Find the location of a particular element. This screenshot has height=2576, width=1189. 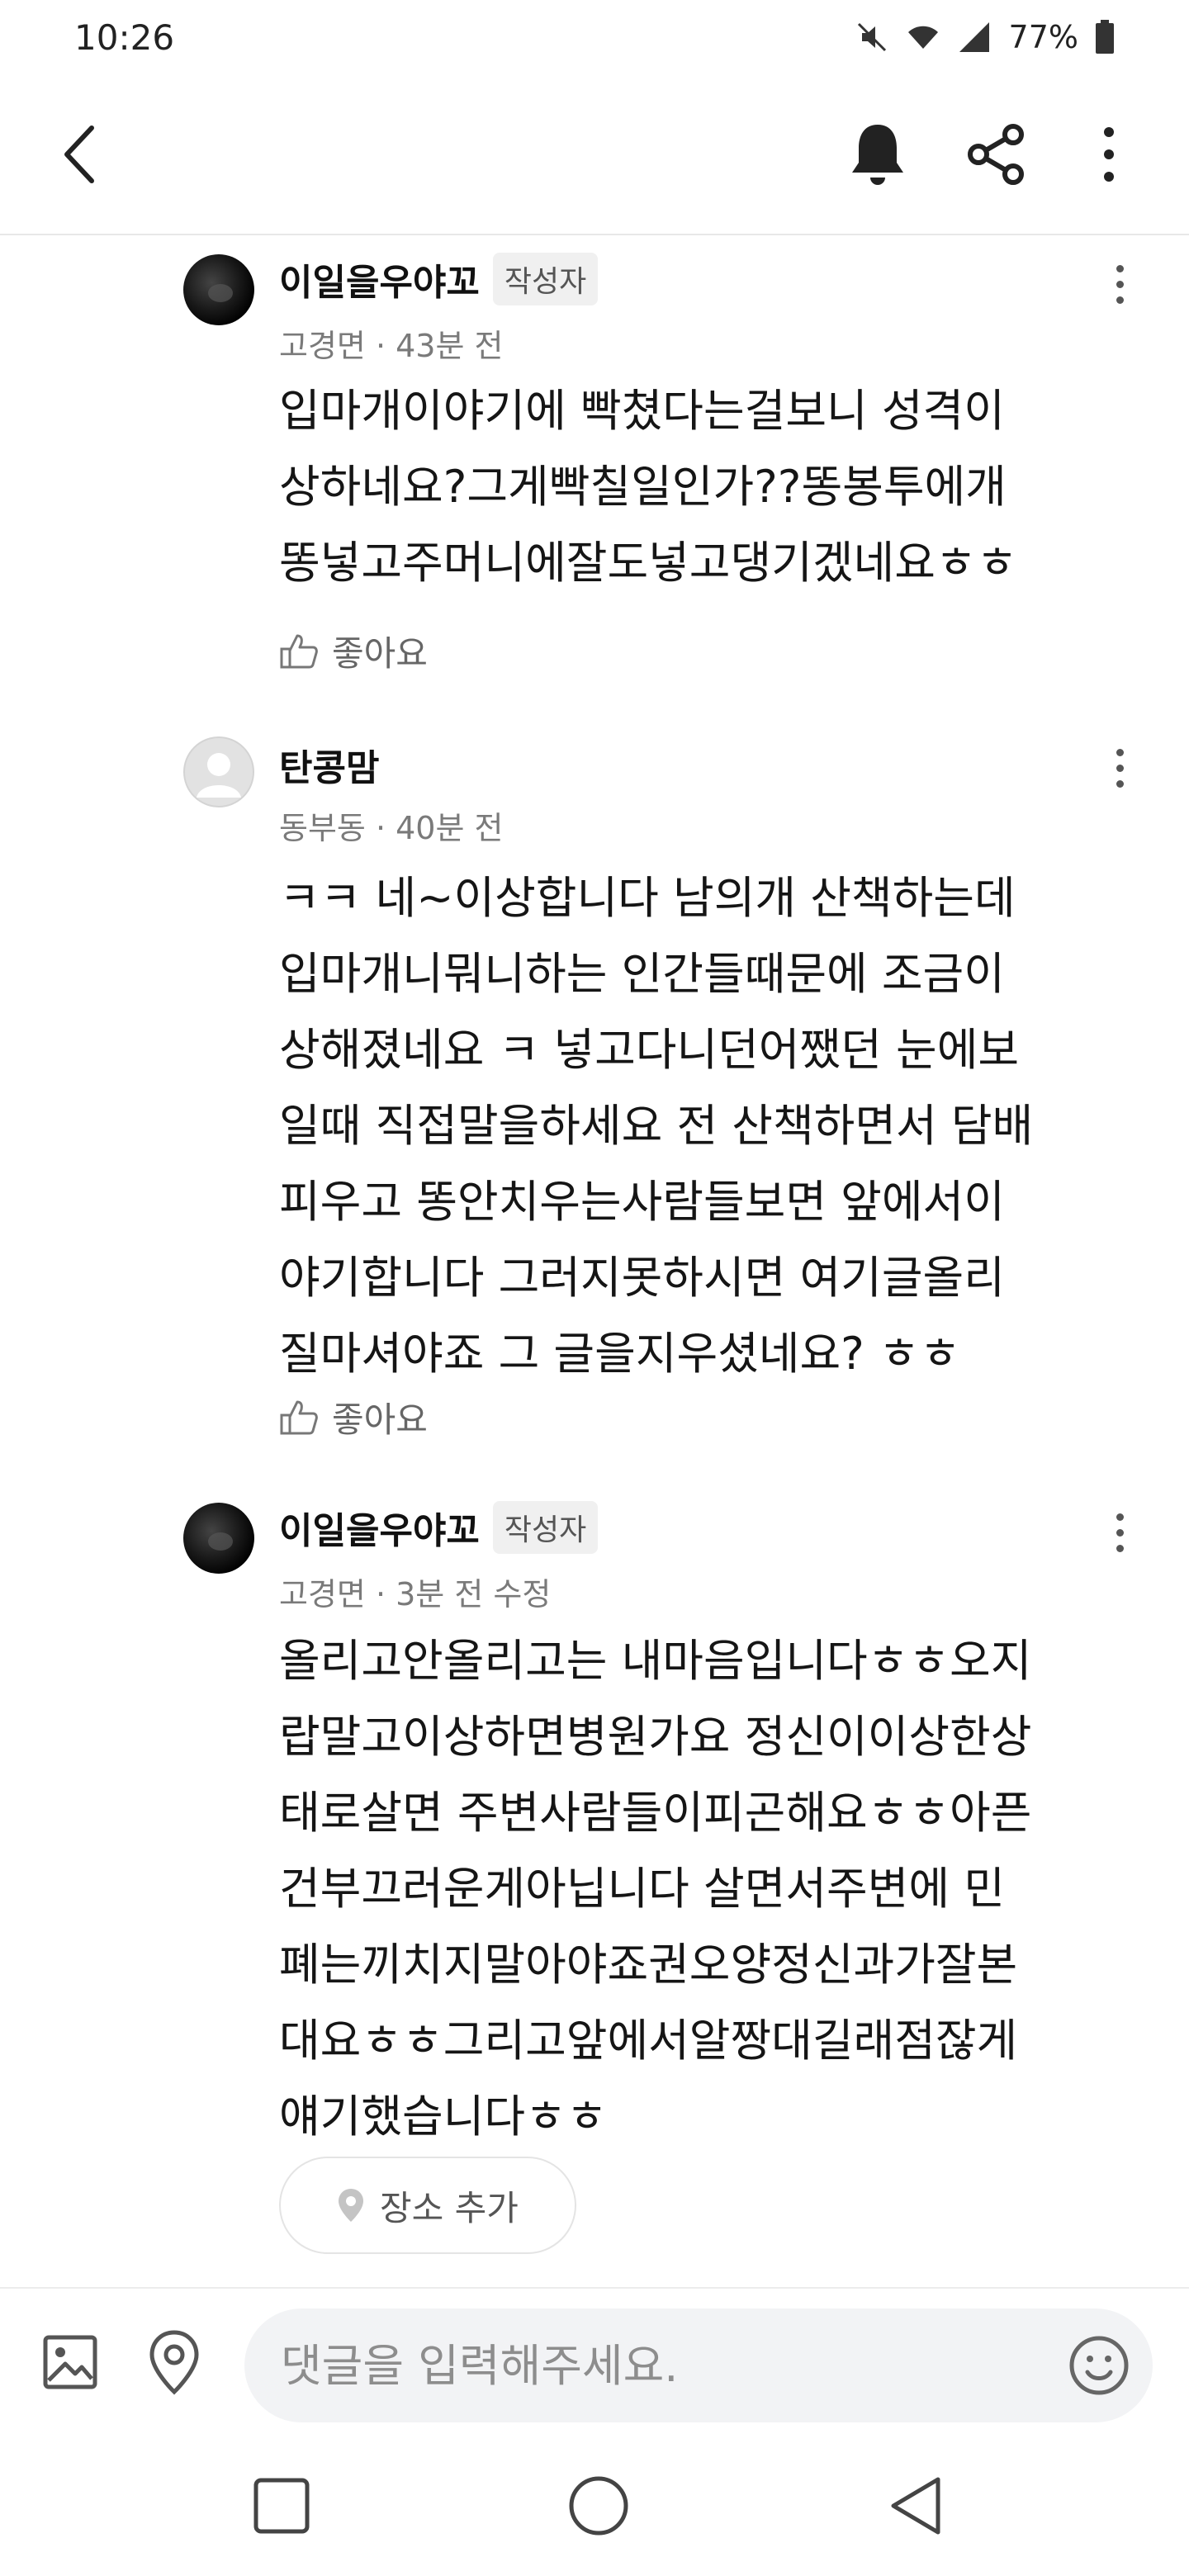

comment-meta: 고경면 · 43분 전 is located at coordinates (391, 346).